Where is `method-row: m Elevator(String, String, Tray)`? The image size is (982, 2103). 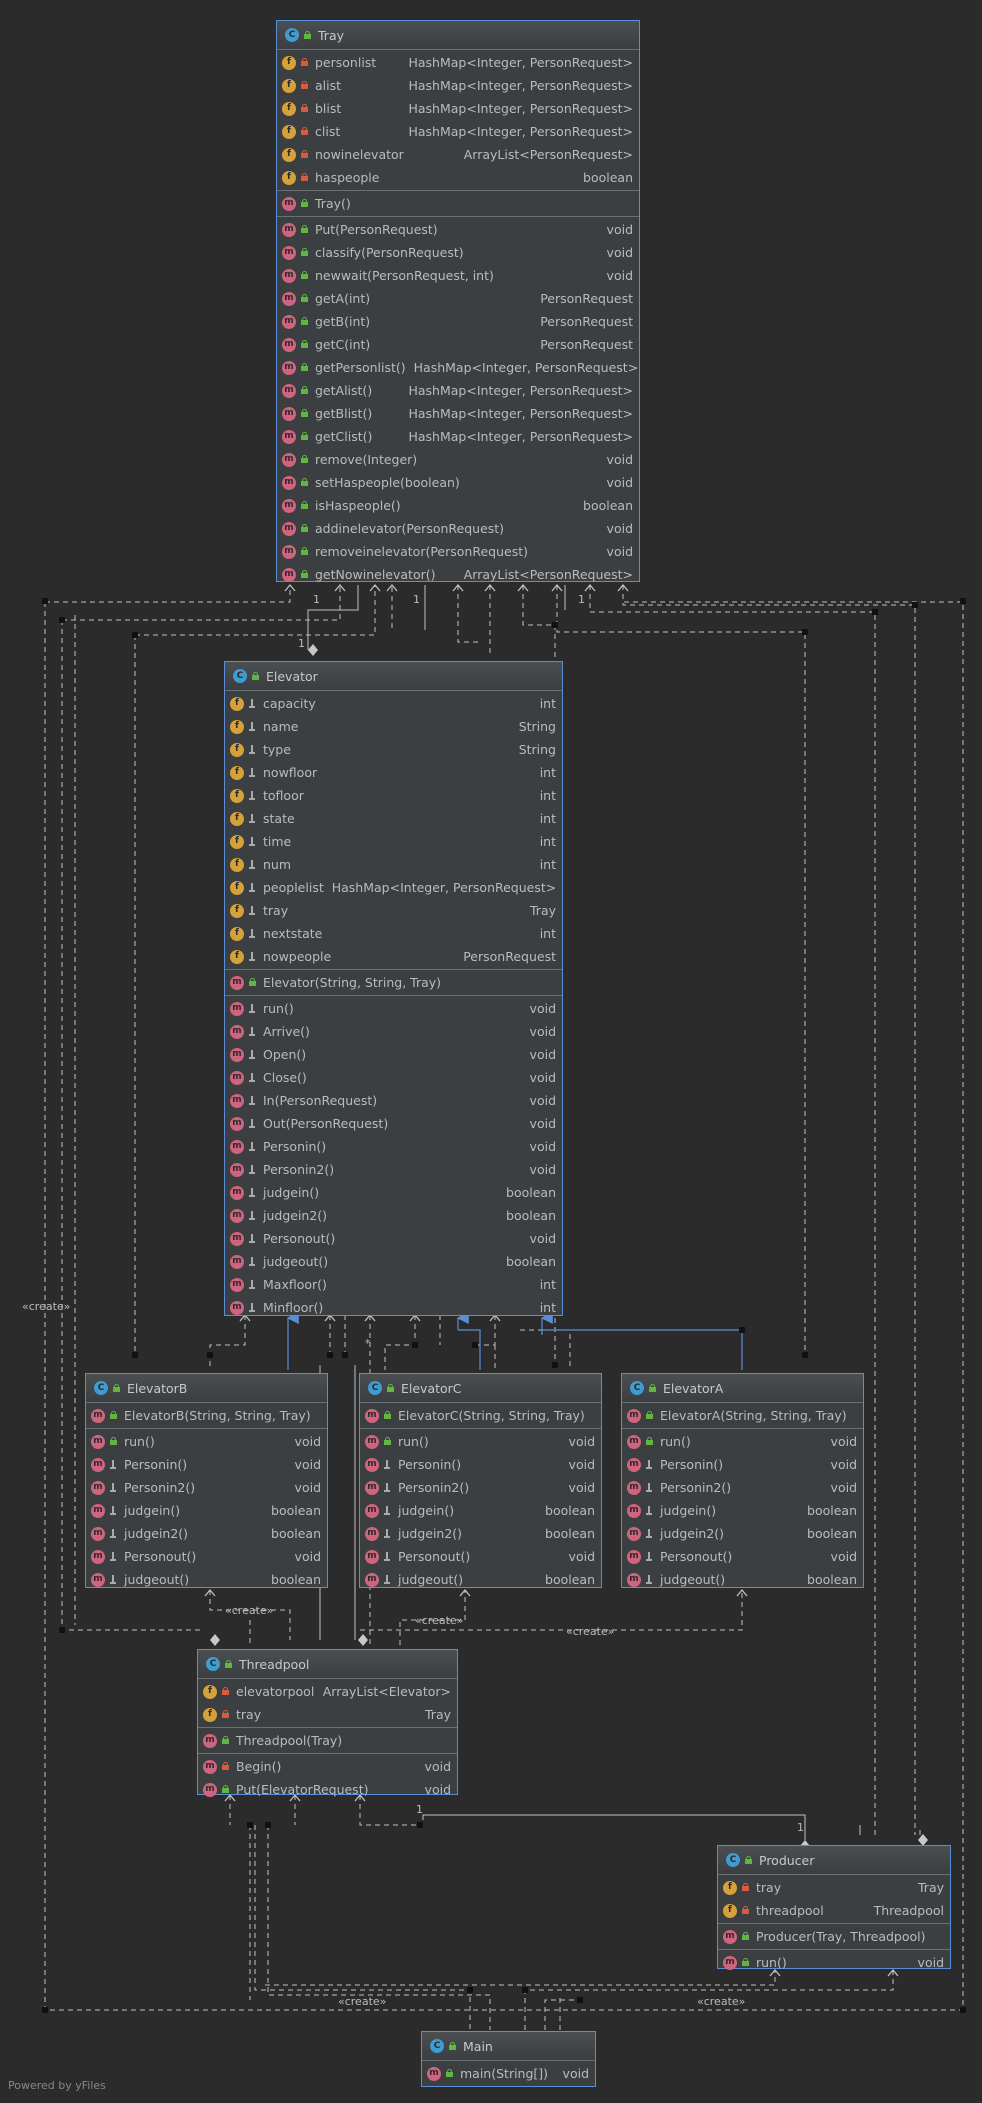 method-row: m Elevator(String, String, Tray) is located at coordinates (393, 982).